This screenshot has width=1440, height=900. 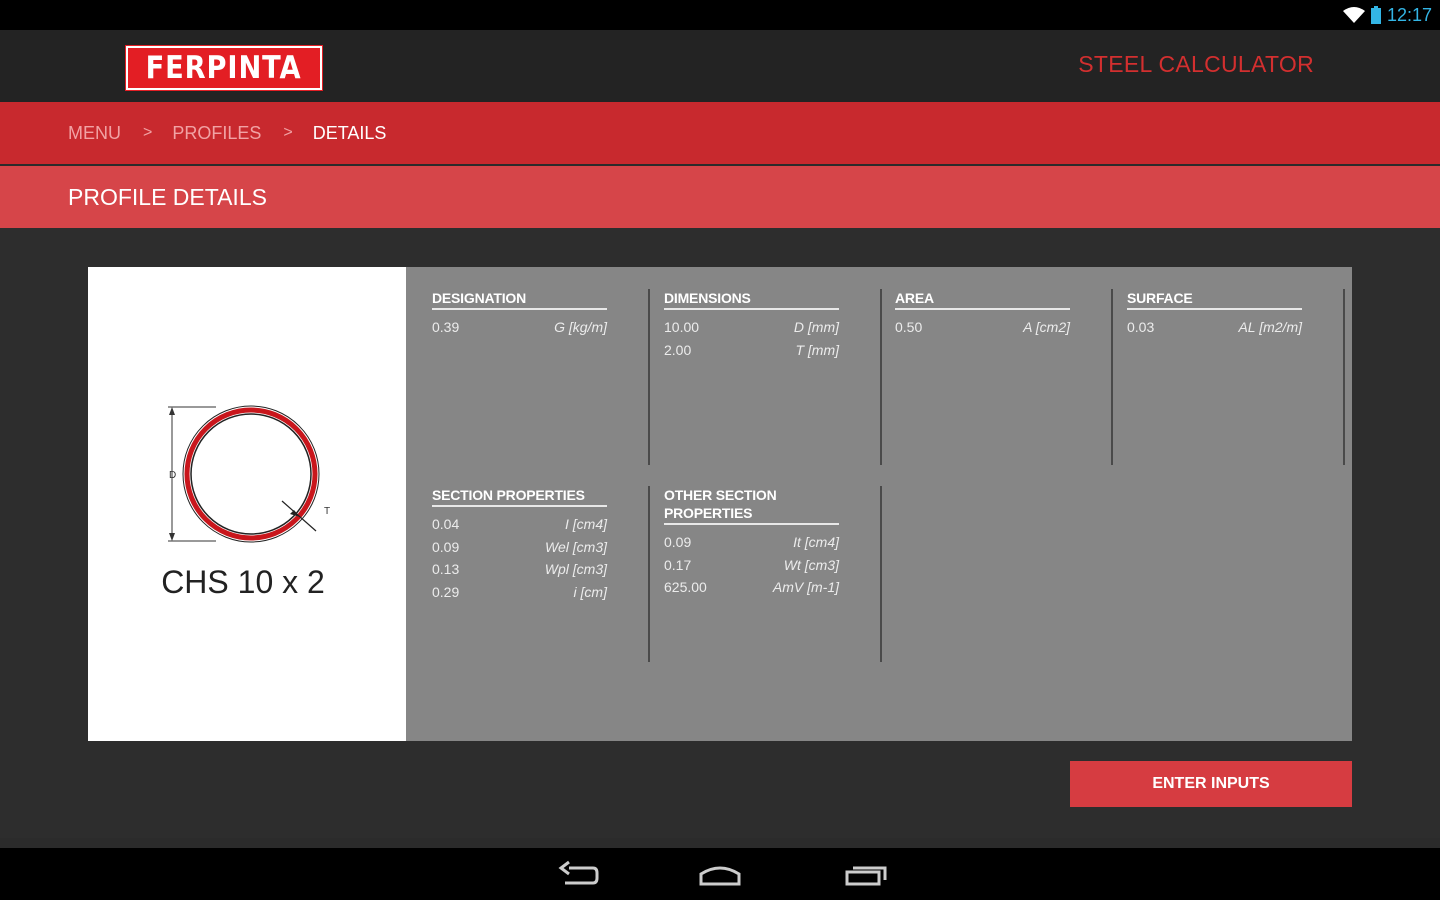 What do you see at coordinates (172, 475) in the screenshot?
I see `diameter-label: D` at bounding box center [172, 475].